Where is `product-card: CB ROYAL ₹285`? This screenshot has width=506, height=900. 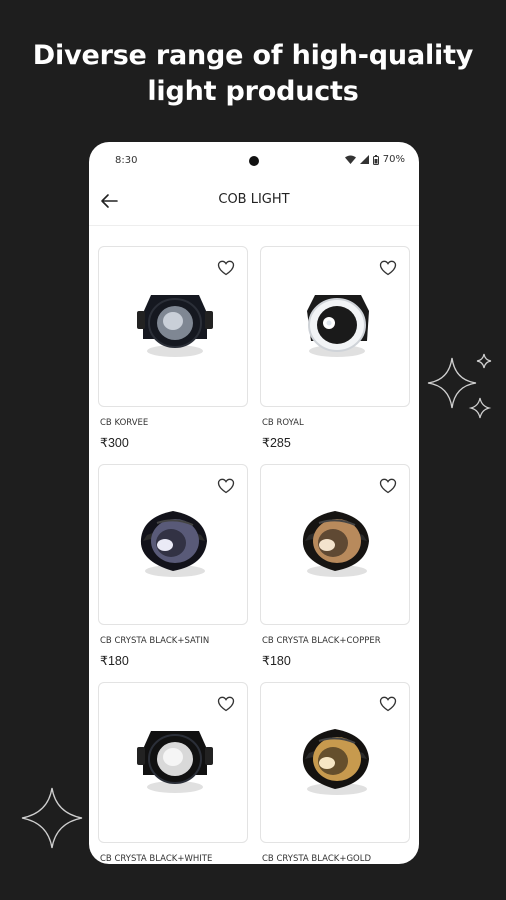 product-card: CB ROYAL ₹285 is located at coordinates (335, 351).